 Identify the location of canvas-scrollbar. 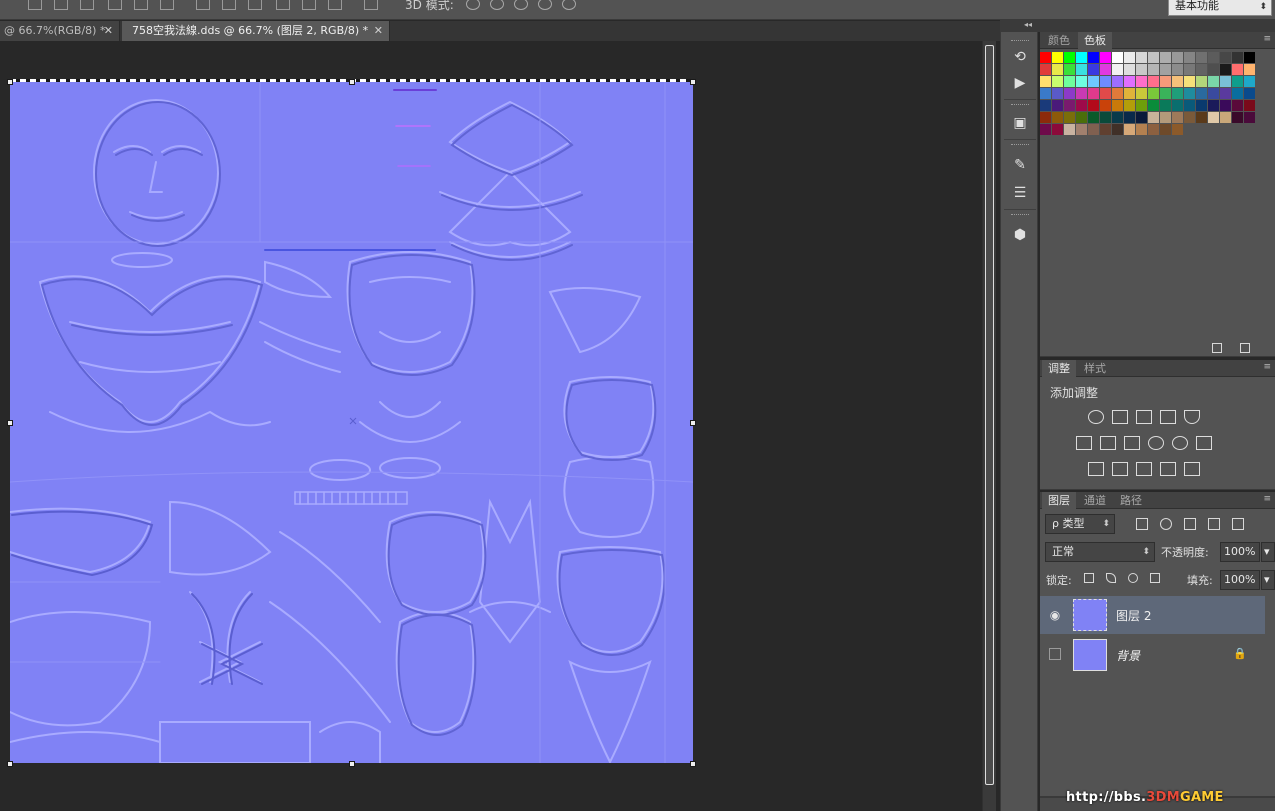
(989, 426).